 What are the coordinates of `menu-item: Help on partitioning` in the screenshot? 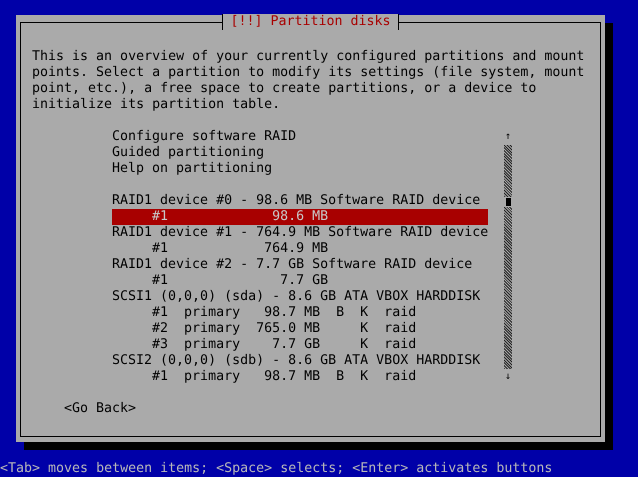 It's located at (300, 169).